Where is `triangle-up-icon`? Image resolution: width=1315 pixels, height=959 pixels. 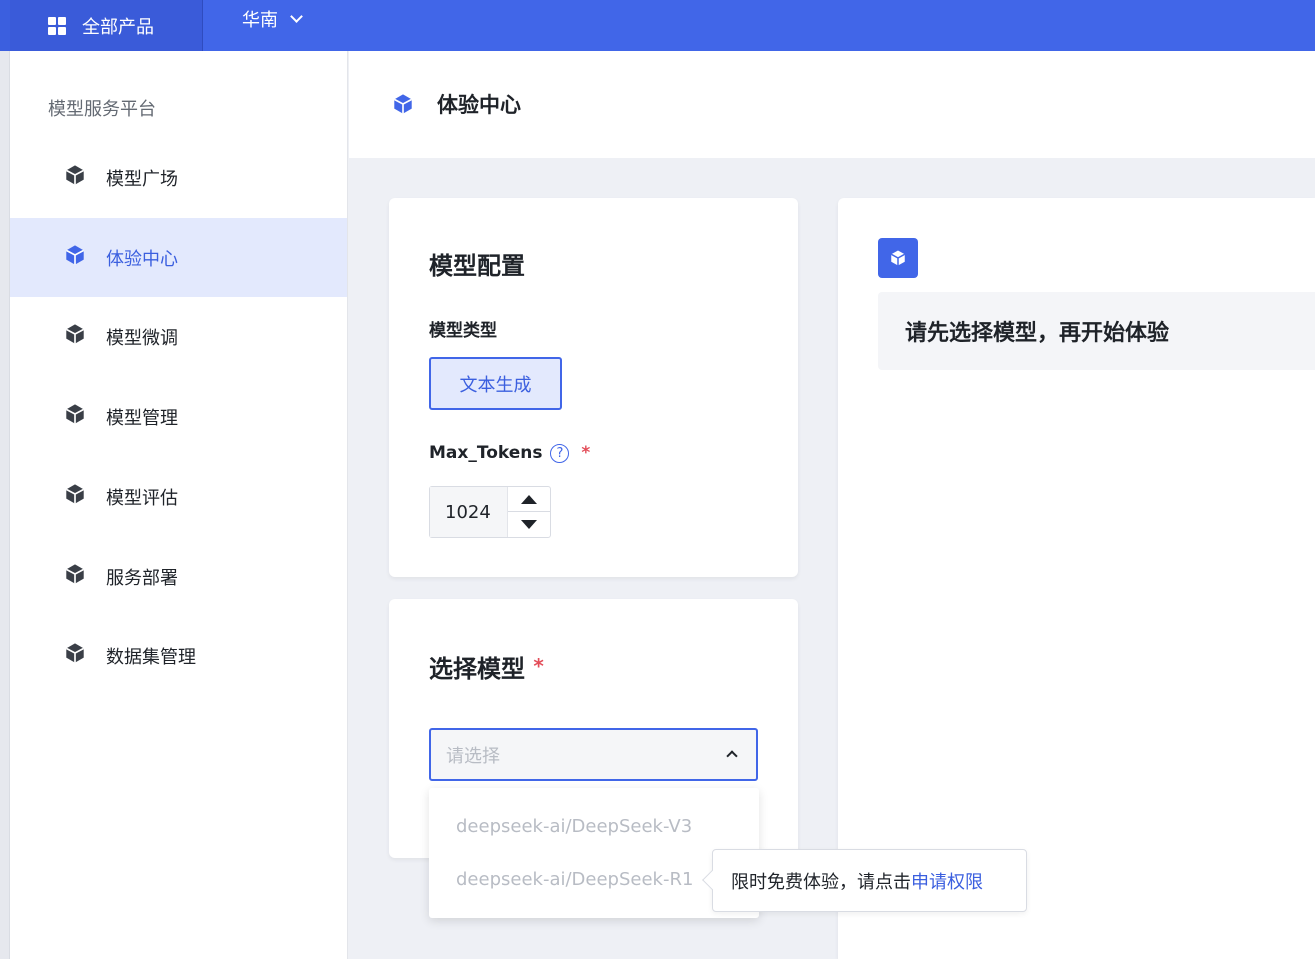 triangle-up-icon is located at coordinates (529, 499).